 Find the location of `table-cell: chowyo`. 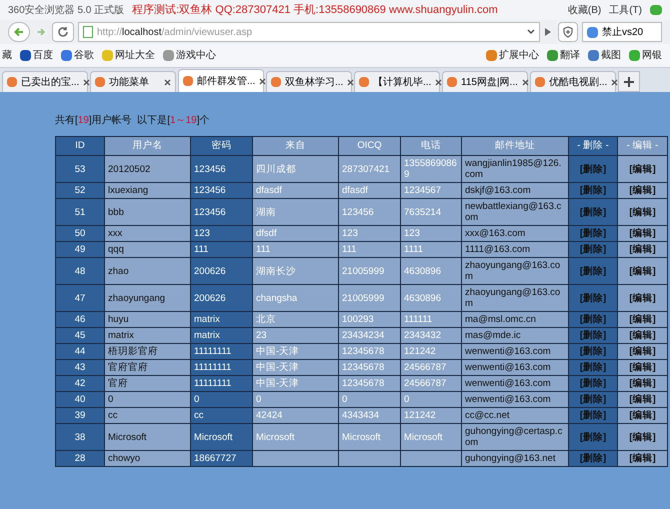

table-cell: chowyo is located at coordinates (147, 458).